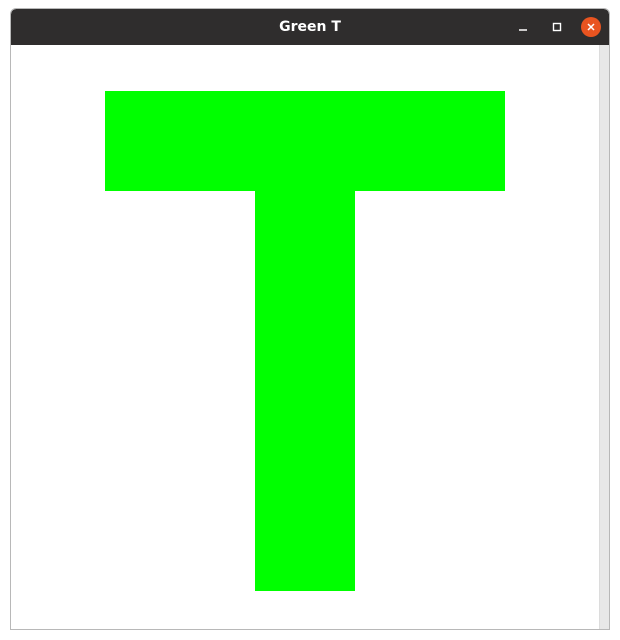 This screenshot has height=640, width=620. Describe the element at coordinates (604, 337) in the screenshot. I see `vertical-scrollbar` at that location.